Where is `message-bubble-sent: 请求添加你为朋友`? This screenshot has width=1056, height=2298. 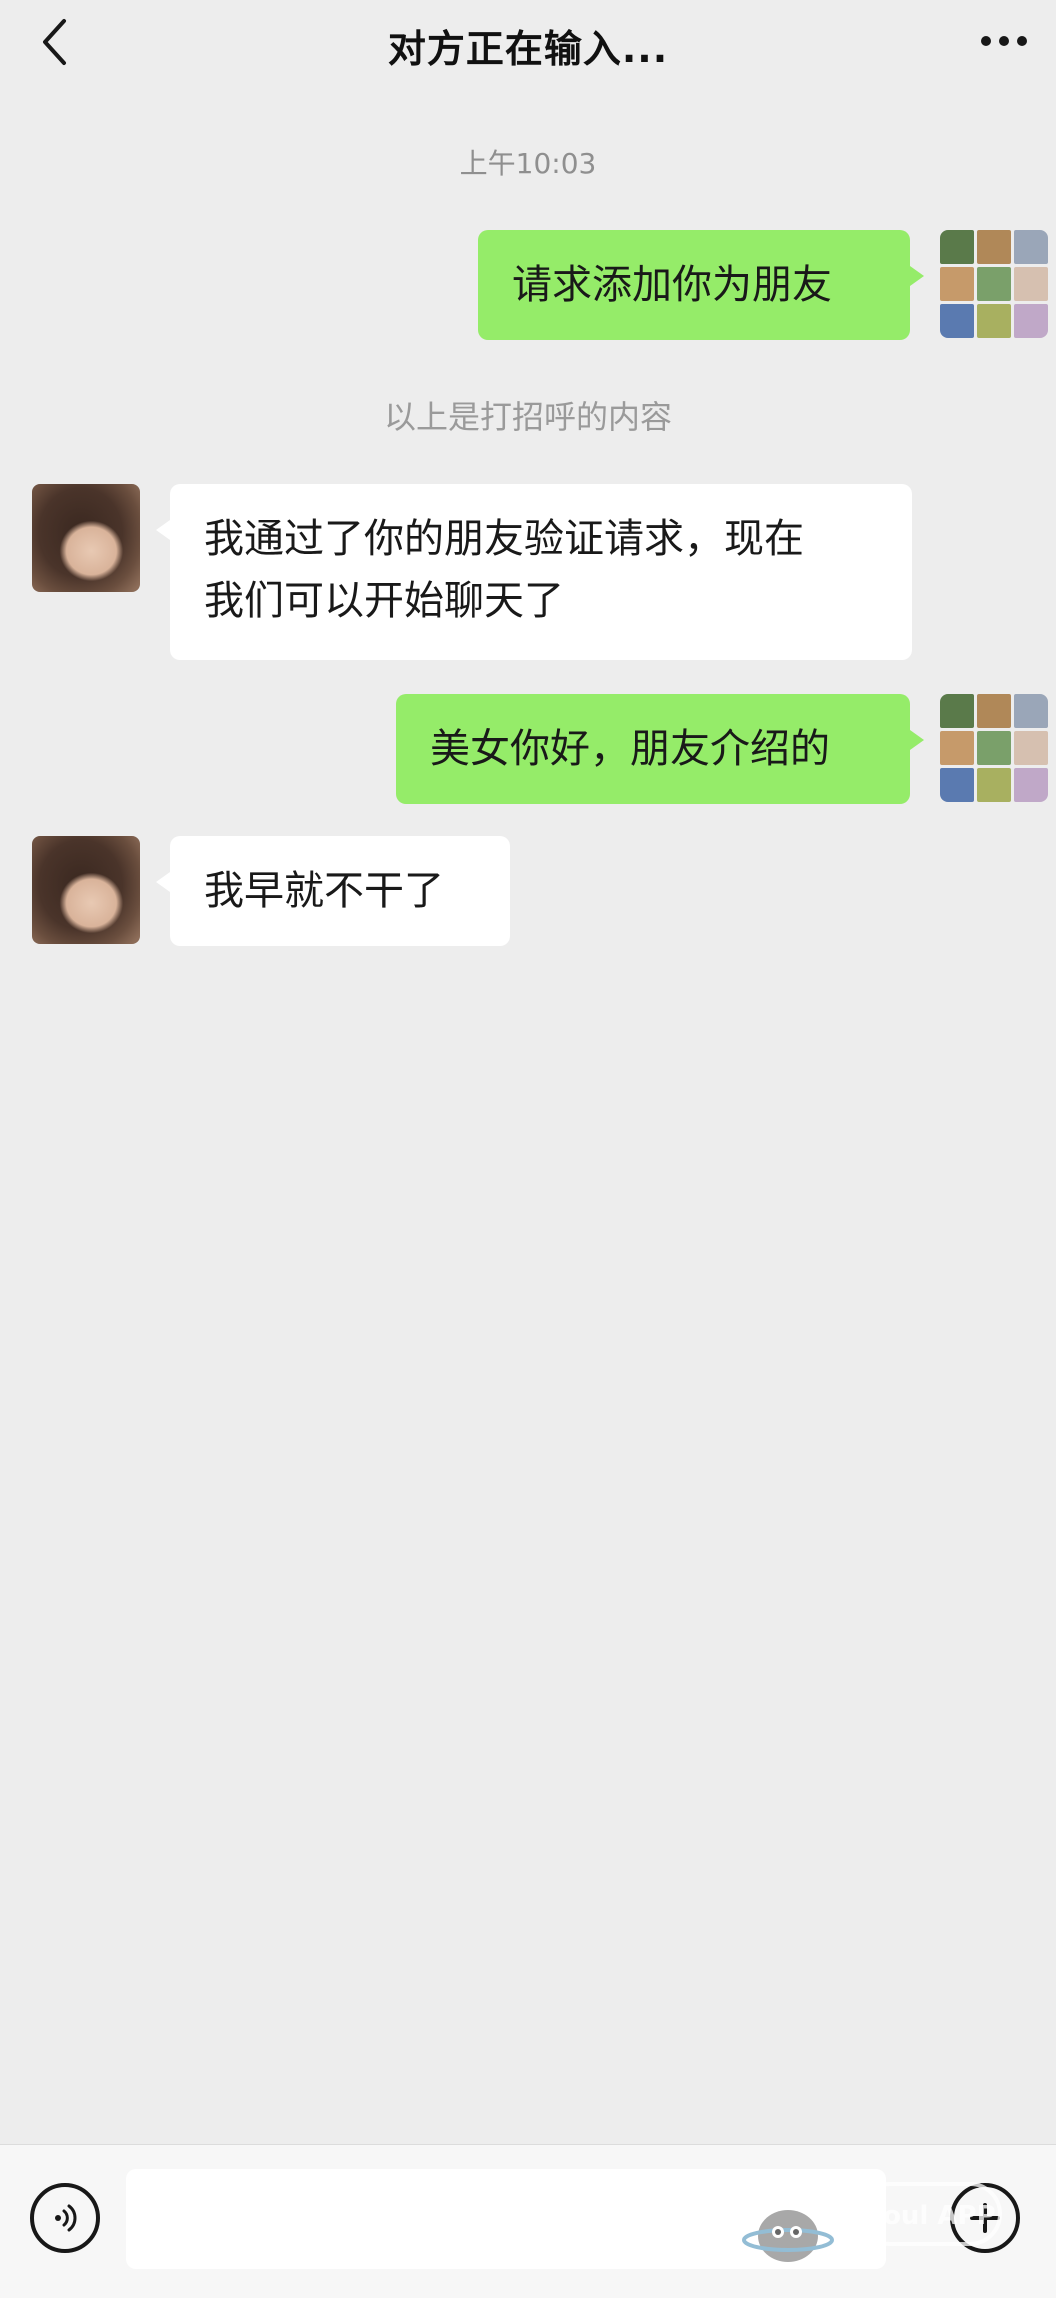 message-bubble-sent: 请求添加你为朋友 is located at coordinates (701, 285).